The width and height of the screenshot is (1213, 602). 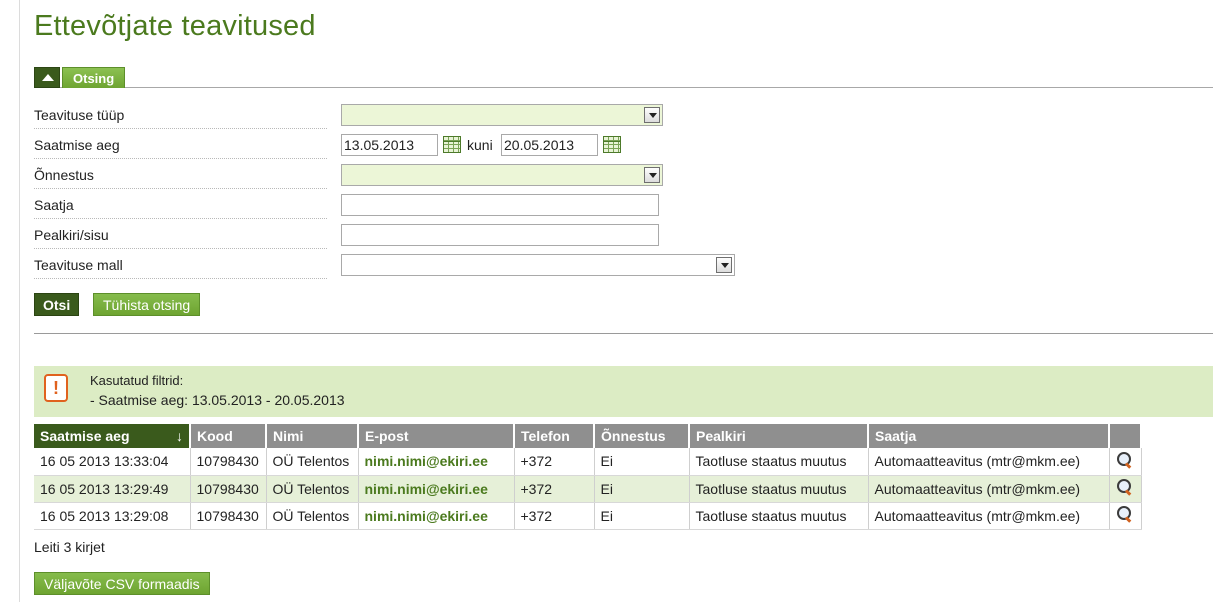 I want to click on date-to-input: 20.05.2013, so click(x=549, y=145).